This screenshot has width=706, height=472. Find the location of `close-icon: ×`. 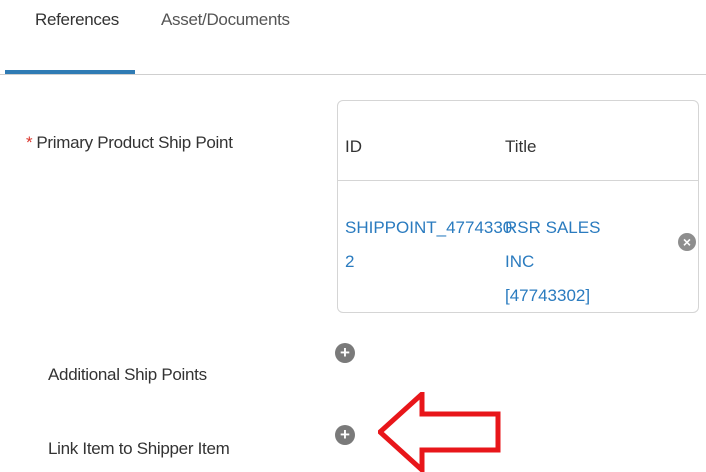

close-icon: × is located at coordinates (687, 242).